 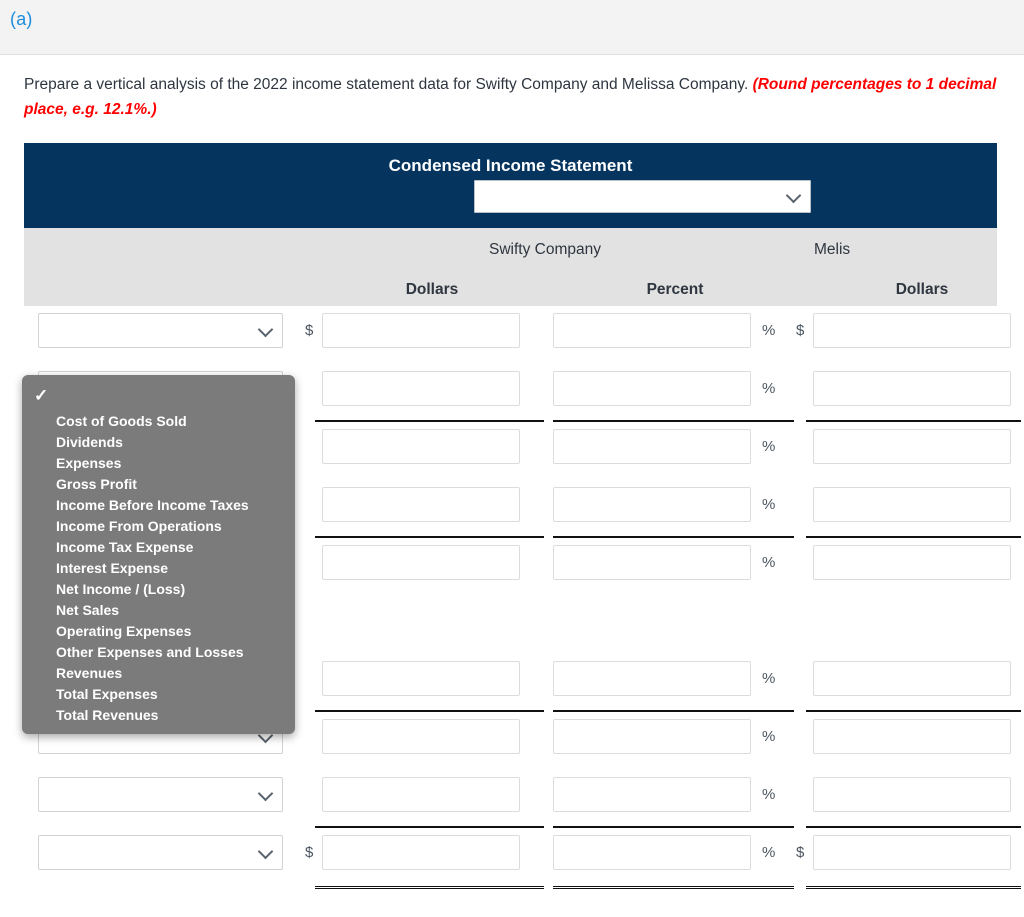 I want to click on dropdown-option: Other Expenses and Losses, so click(x=158, y=652).